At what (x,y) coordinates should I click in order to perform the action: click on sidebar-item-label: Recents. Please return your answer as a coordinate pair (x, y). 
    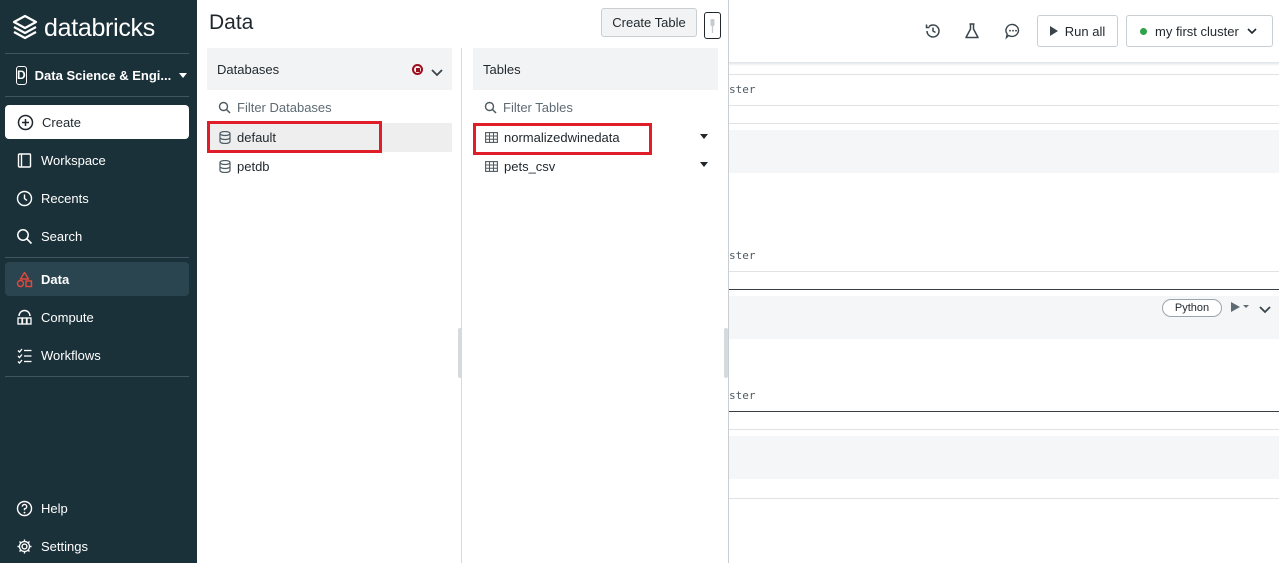
    Looking at the image, I should click on (65, 198).